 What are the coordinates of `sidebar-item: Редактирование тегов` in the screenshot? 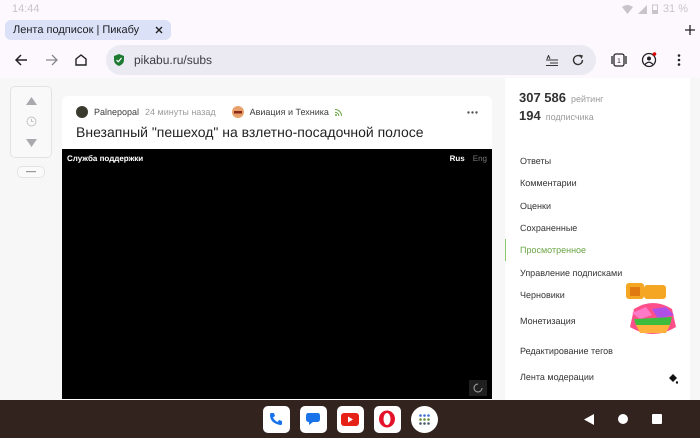 It's located at (597, 351).